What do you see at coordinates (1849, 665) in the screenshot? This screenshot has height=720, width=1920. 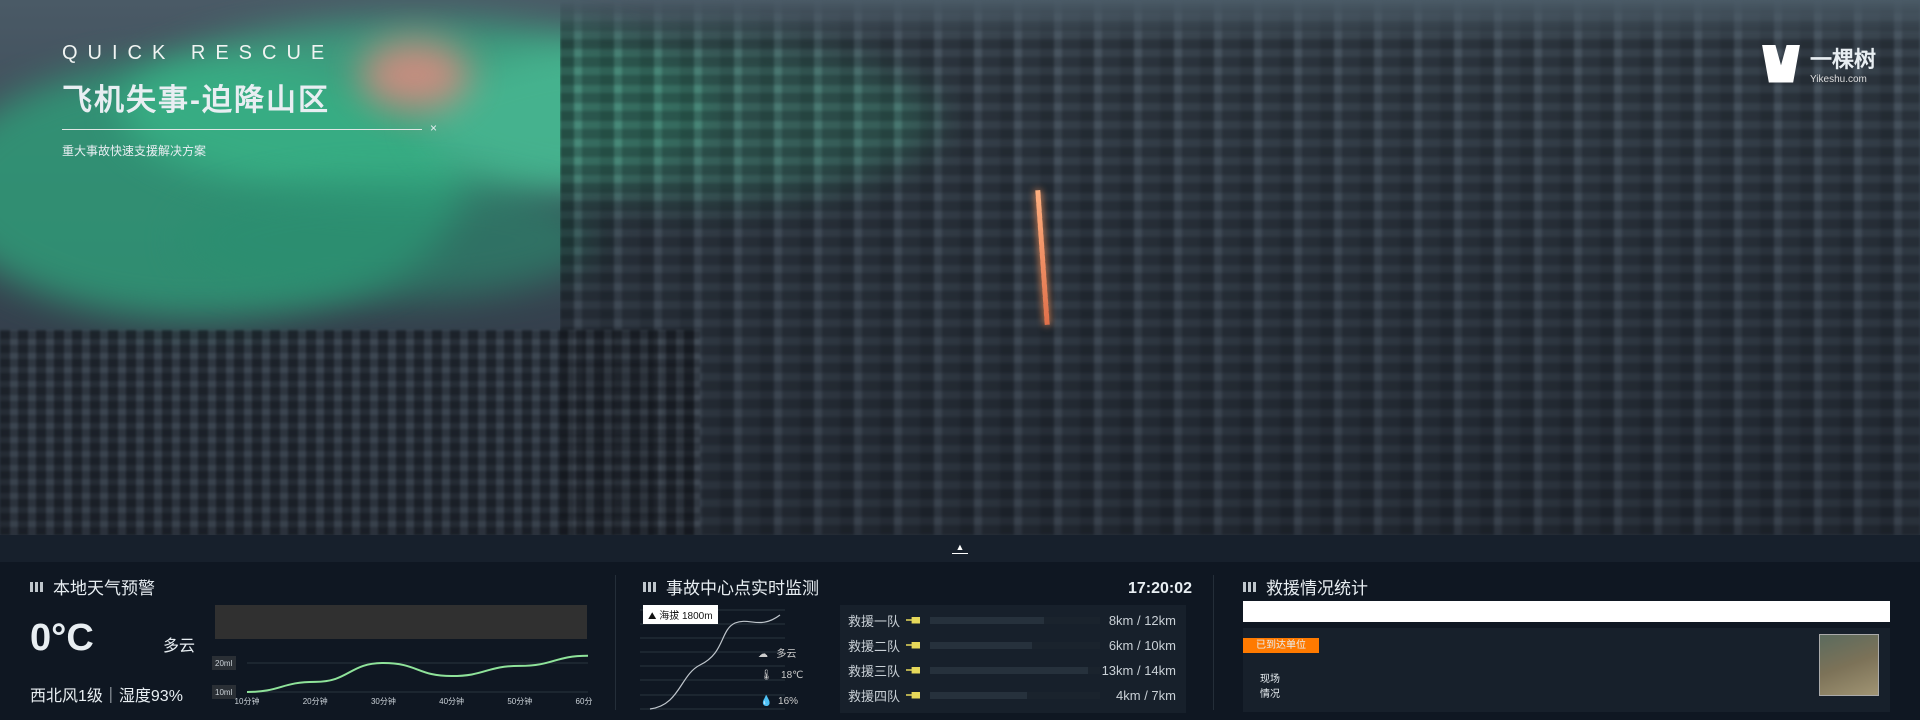 I see `scene-photo` at bounding box center [1849, 665].